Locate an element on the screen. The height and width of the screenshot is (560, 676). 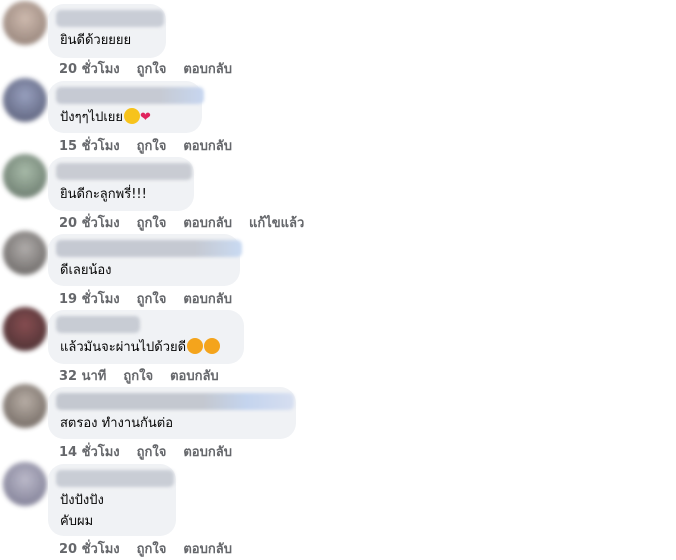
comment-actions: 20 ชั่วโมง ถูกใจ ตอบกลับ แก้ไขแล้ว is located at coordinates (190, 222).